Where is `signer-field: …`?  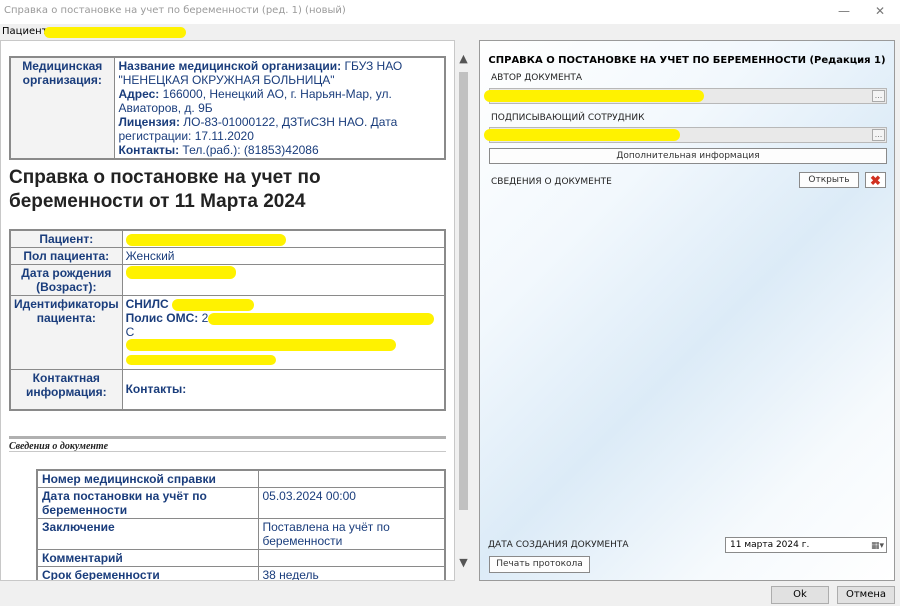
signer-field: … is located at coordinates (685, 135).